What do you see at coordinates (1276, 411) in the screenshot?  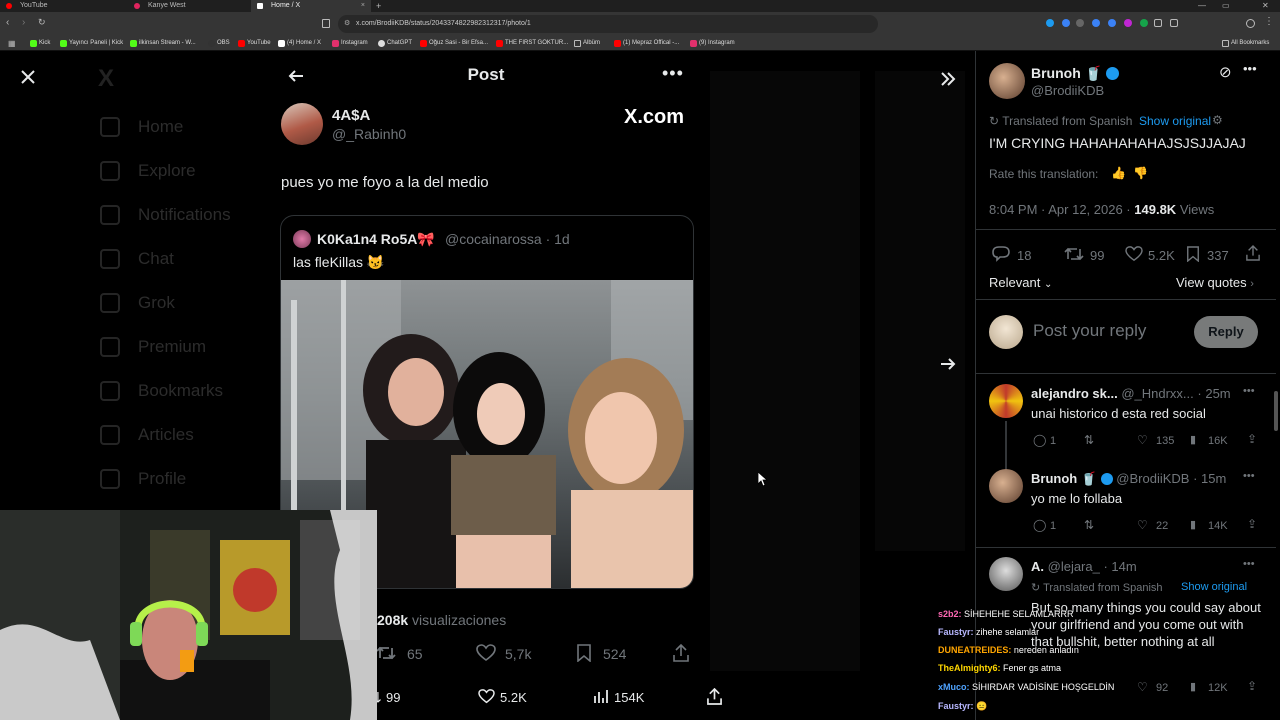 I see `scrollbar` at bounding box center [1276, 411].